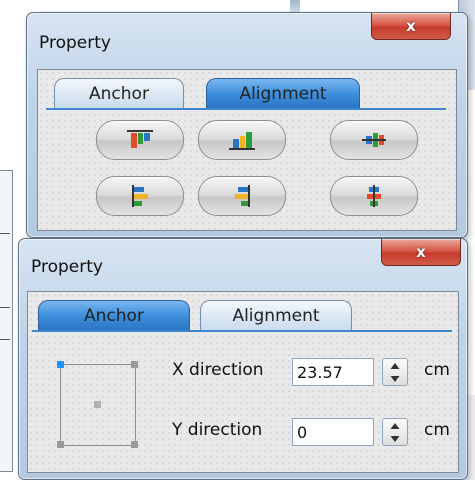 The image size is (475, 480). Describe the element at coordinates (218, 370) in the screenshot. I see `x-direction-label: X direction` at that location.